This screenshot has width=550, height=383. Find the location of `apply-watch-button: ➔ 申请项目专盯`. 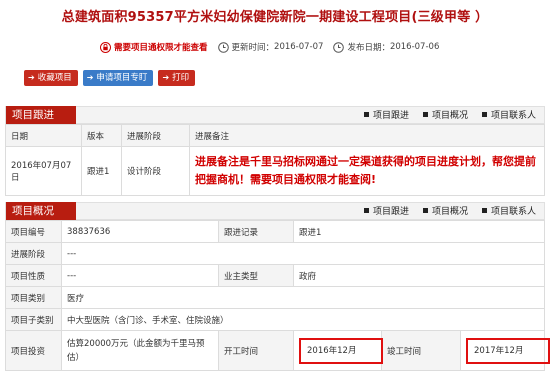

apply-watch-button: ➔ 申请项目专盯 is located at coordinates (118, 78).